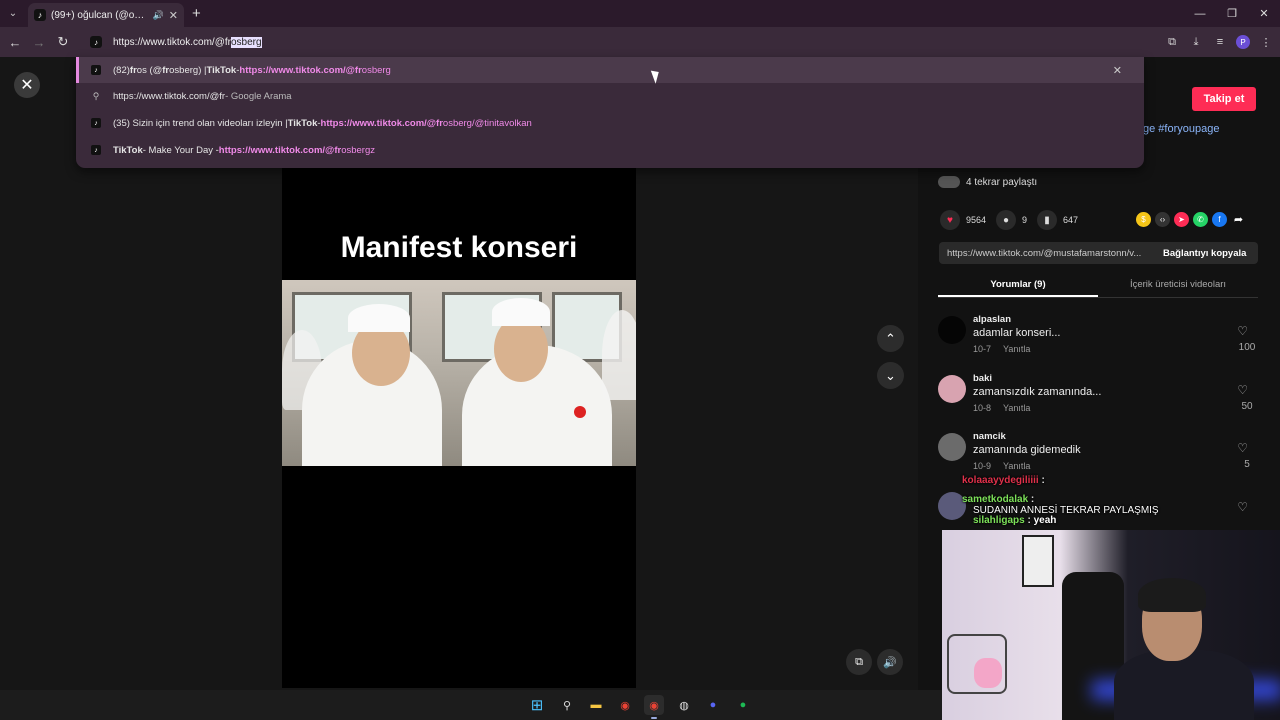 This screenshot has width=1280, height=720. I want to click on save-button: ▮ 647, so click(1057, 220).